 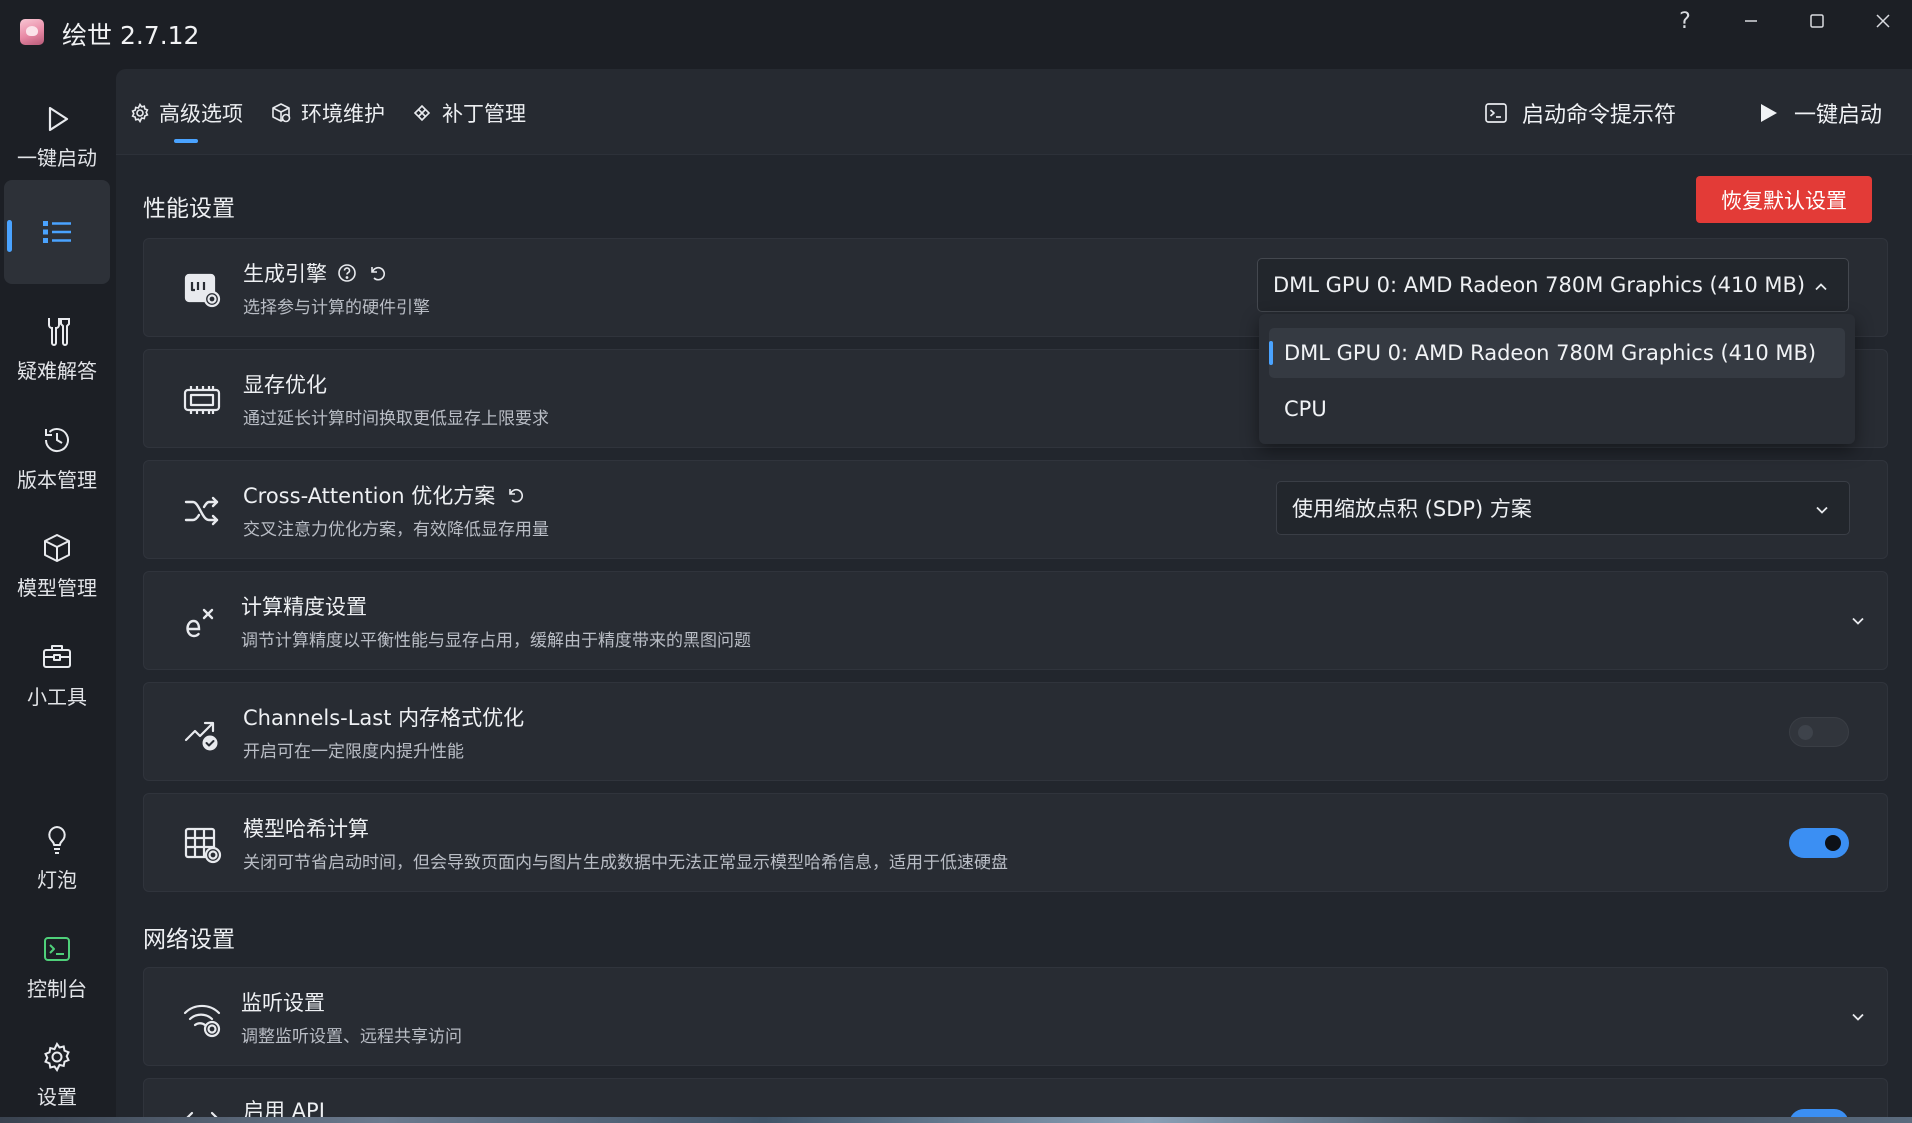 What do you see at coordinates (1014, 112) in the screenshot?
I see `tab-bar: 高级选项 环境维护 补丁管理 启动命令提示符 一键启动` at bounding box center [1014, 112].